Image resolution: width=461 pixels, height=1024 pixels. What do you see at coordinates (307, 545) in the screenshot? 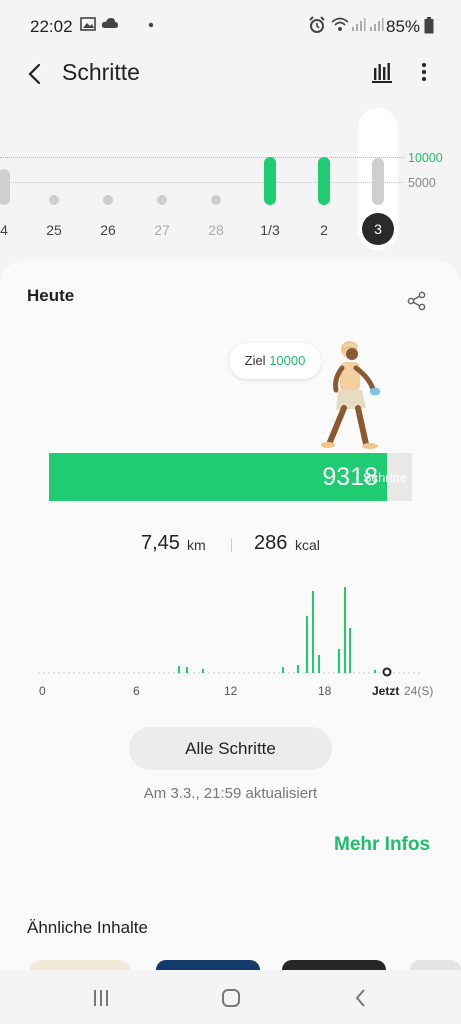
I see `calories-unit: kcal` at bounding box center [307, 545].